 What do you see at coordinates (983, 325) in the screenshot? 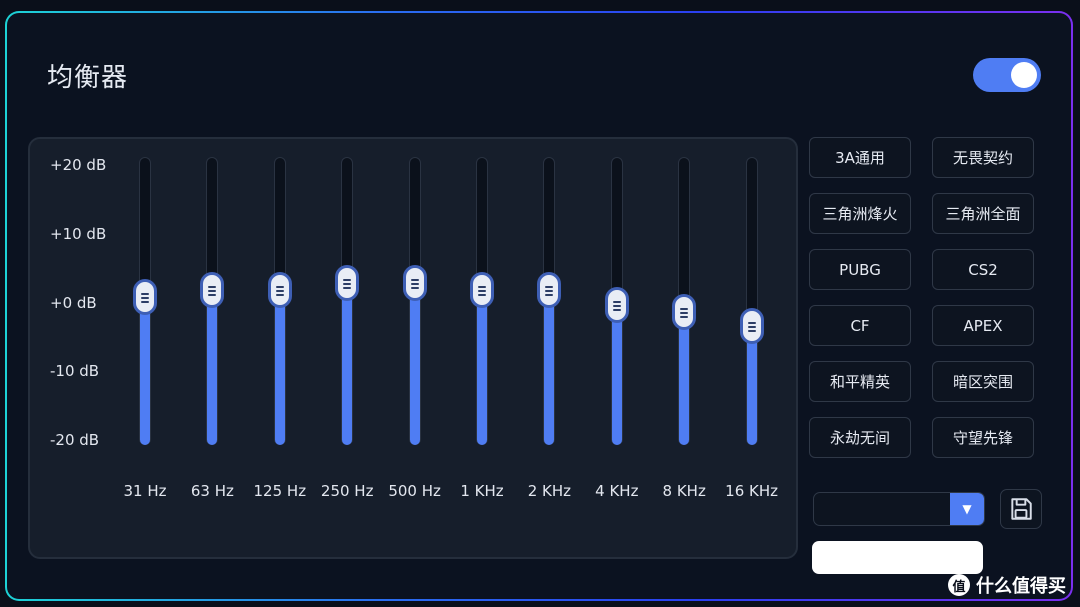
I see `preset-button: APEX` at bounding box center [983, 325].